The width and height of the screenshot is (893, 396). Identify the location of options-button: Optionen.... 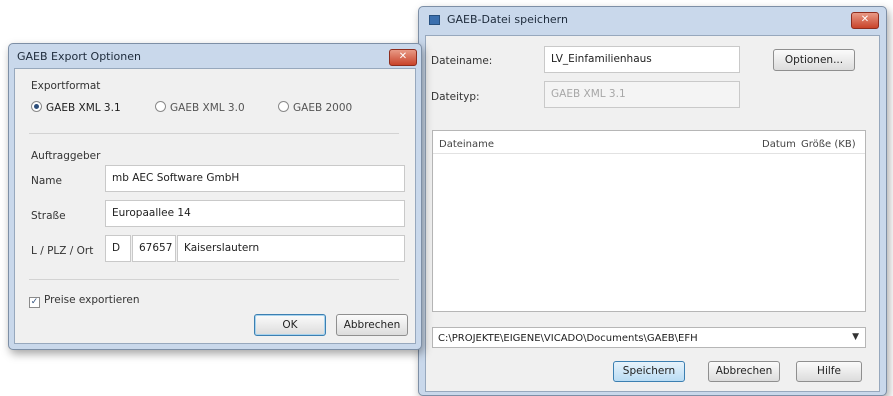
(814, 60).